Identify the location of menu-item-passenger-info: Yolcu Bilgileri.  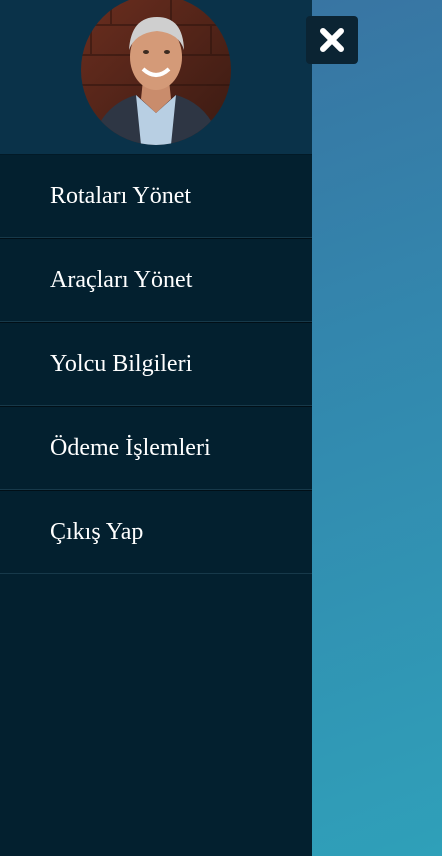
(156, 364).